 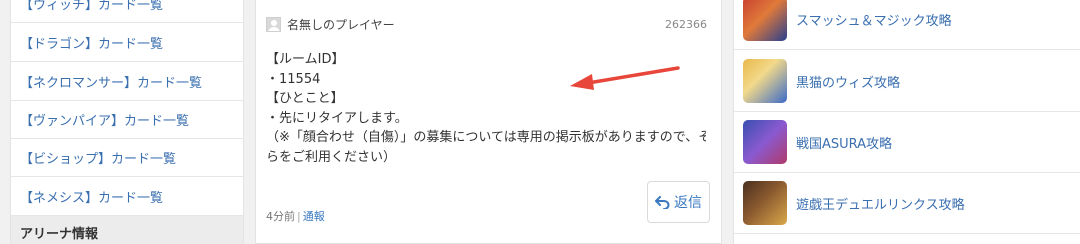 I want to click on comment-time: 4分前, so click(x=280, y=216).